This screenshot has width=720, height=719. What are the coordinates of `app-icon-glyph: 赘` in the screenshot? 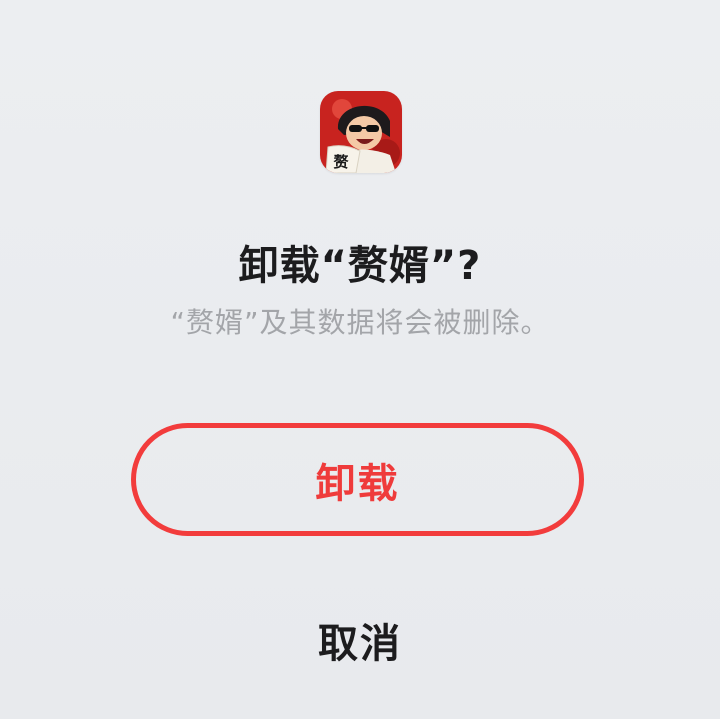 It's located at (340, 162).